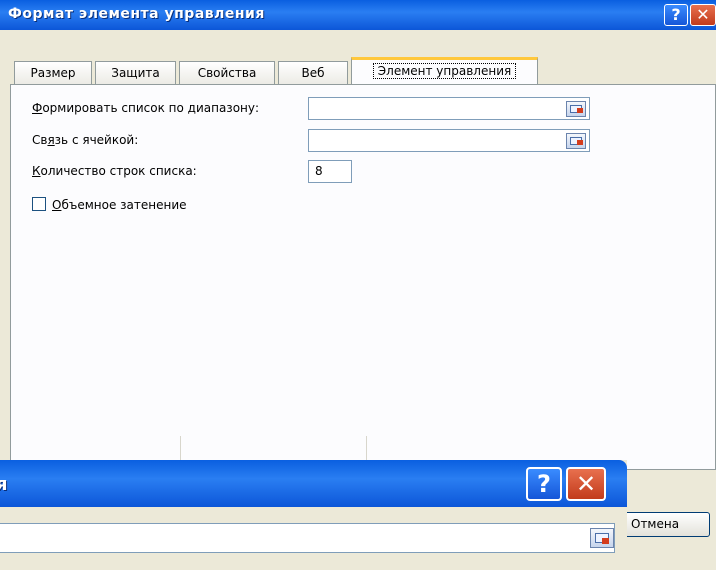 This screenshot has height=570, width=716. Describe the element at coordinates (119, 205) in the screenshot. I see `3d-shading-label: Объемное затенение` at that location.